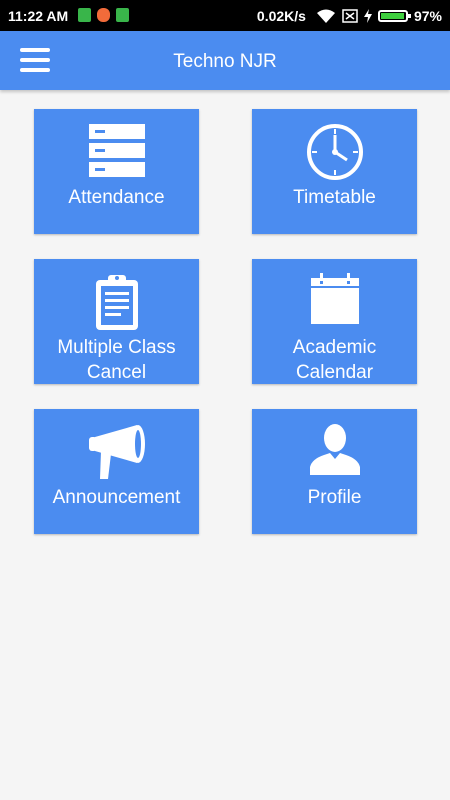  I want to click on status-right: 0.02K/s 97%, so click(349, 16).